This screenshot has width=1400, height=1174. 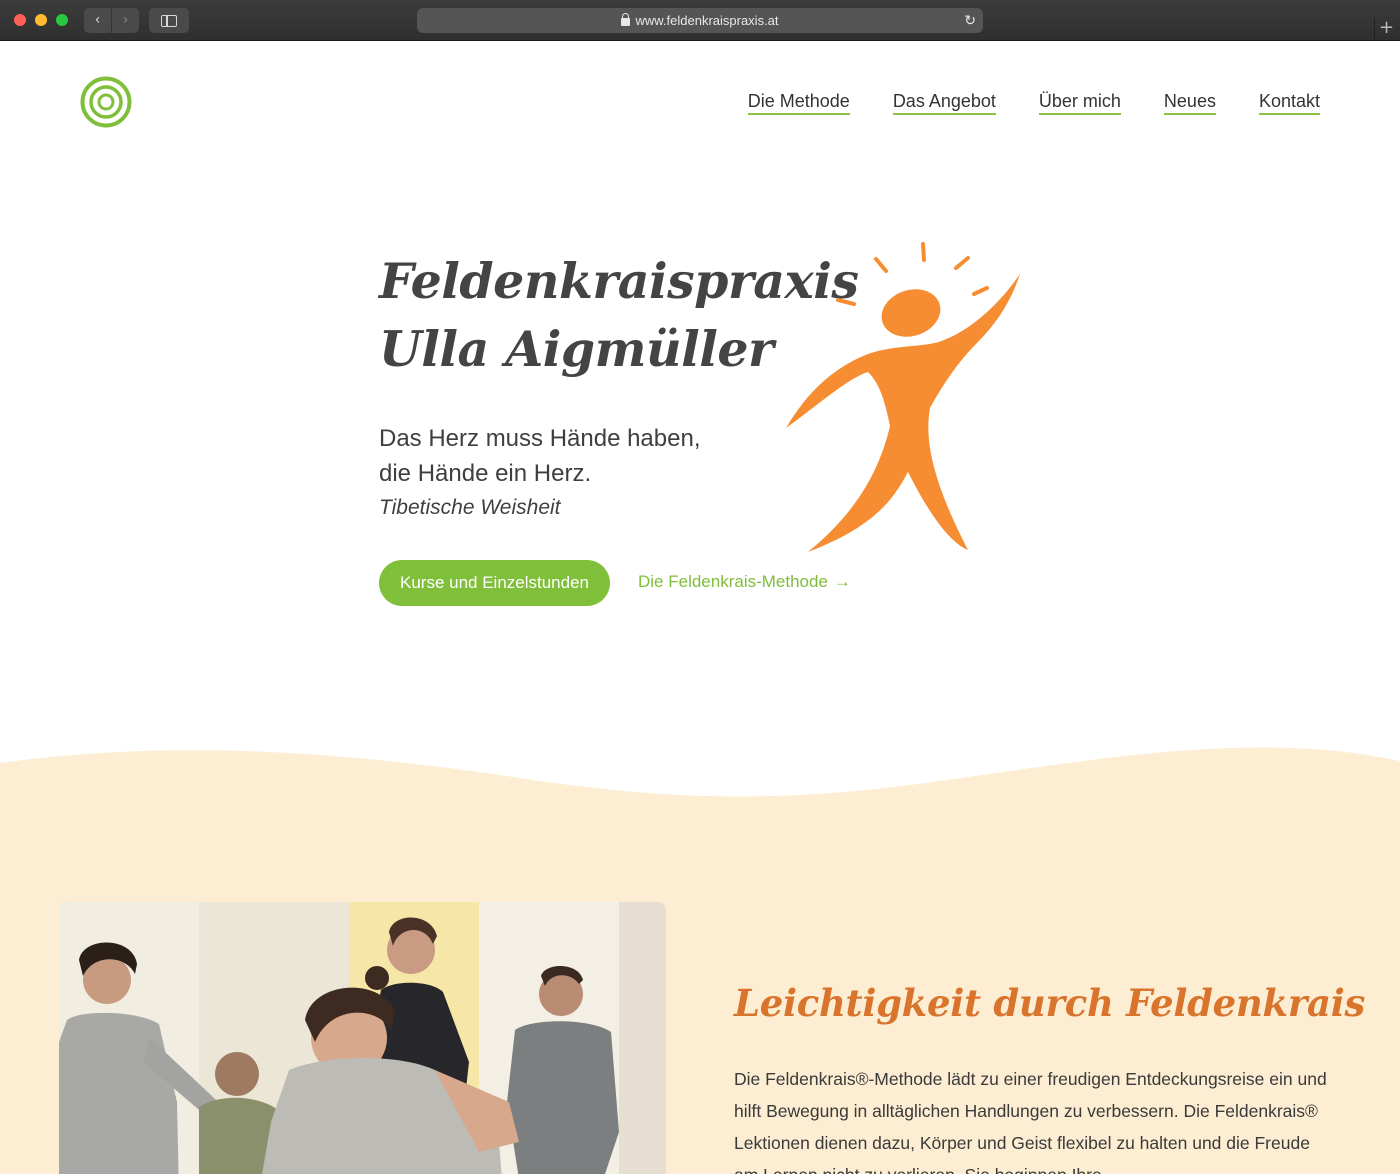 I want to click on sidebar-icon, so click(x=169, y=21).